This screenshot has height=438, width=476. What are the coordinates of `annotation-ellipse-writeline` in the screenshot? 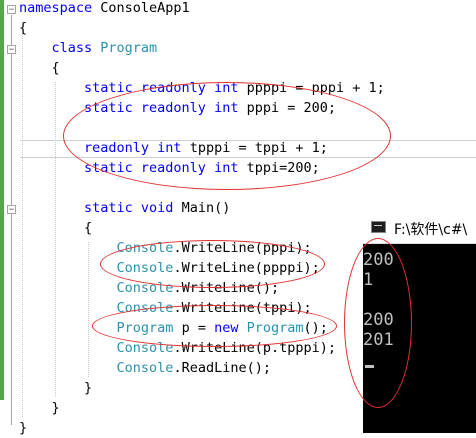 It's located at (212, 264).